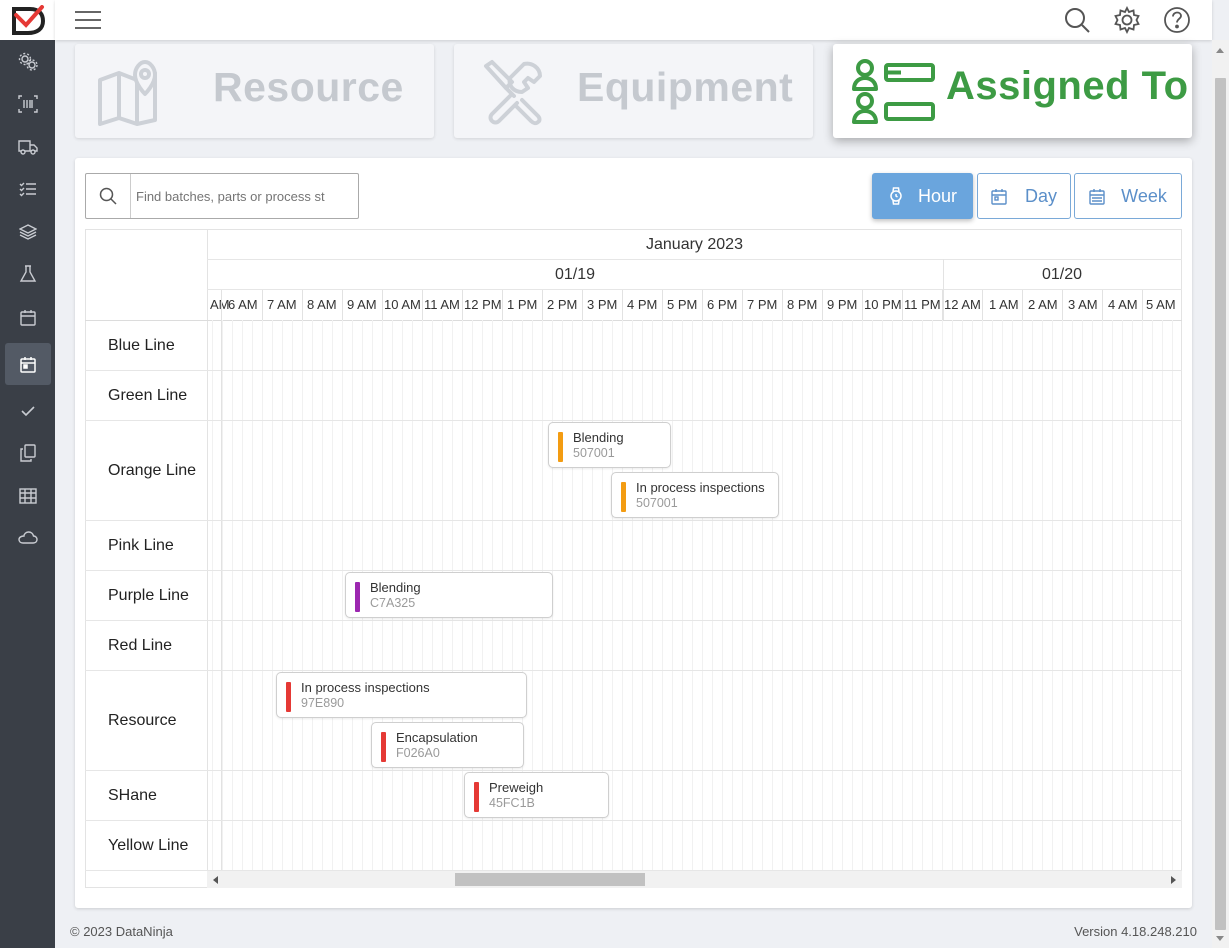 This screenshot has height=948, width=1229. I want to click on hour-view-label: Hour, so click(937, 195).